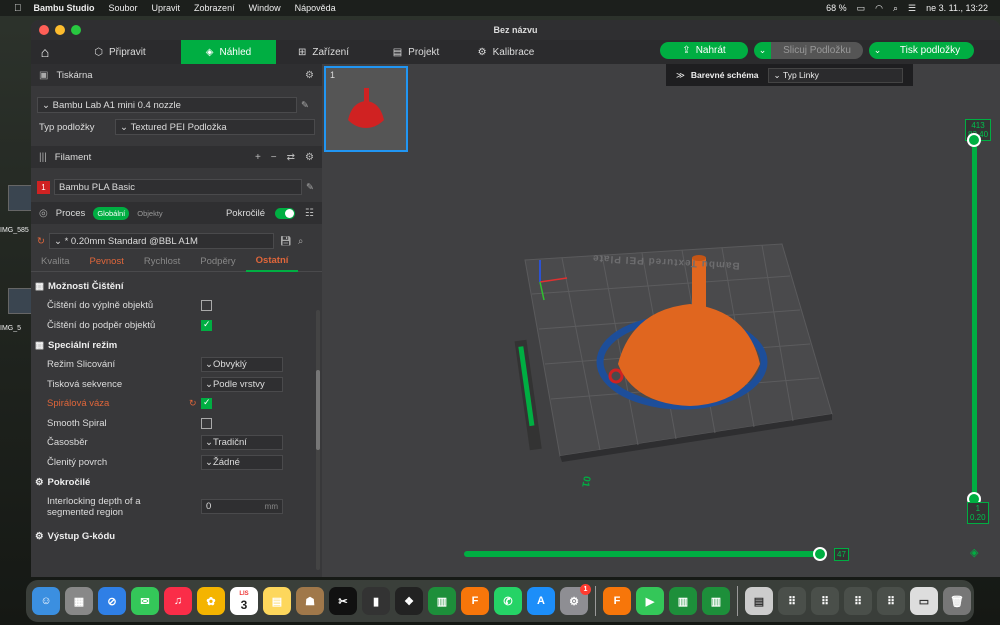 This screenshot has height=625, width=1000. What do you see at coordinates (149, 213) in the screenshot?
I see `objects-toggle: Objekty` at bounding box center [149, 213].